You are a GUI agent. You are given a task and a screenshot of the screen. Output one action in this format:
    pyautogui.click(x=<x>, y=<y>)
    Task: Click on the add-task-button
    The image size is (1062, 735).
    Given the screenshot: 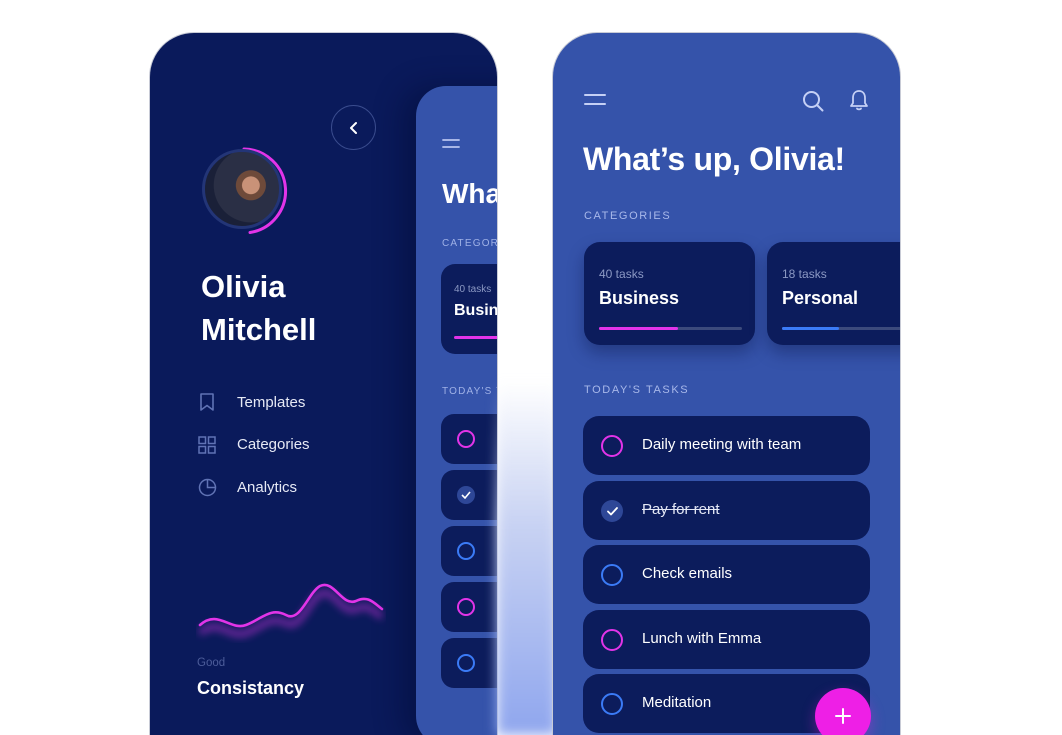 What is the action you would take?
    pyautogui.click(x=843, y=711)
    